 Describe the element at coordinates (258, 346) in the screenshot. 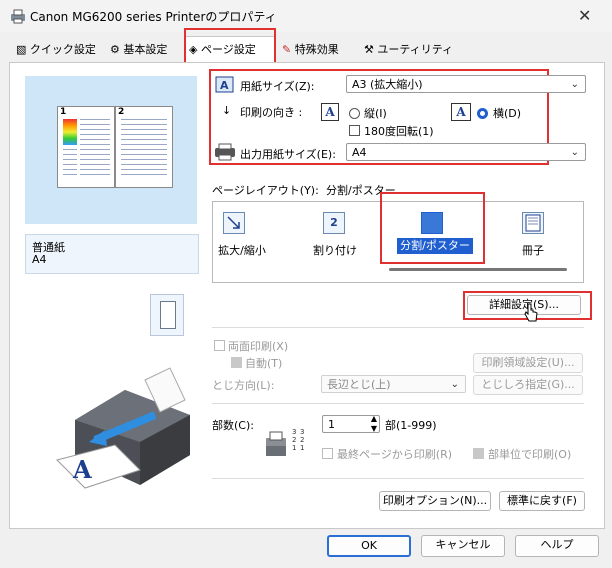

I see `duplex-label: 両面印刷(X)` at that location.